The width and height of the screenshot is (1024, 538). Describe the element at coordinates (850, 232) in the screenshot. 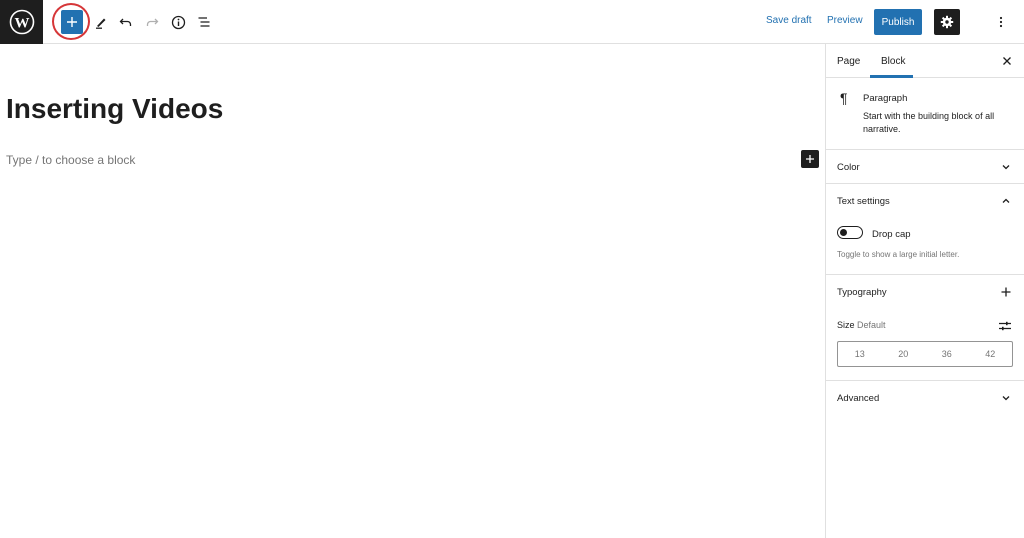

I see `drop-cap-toggle` at that location.